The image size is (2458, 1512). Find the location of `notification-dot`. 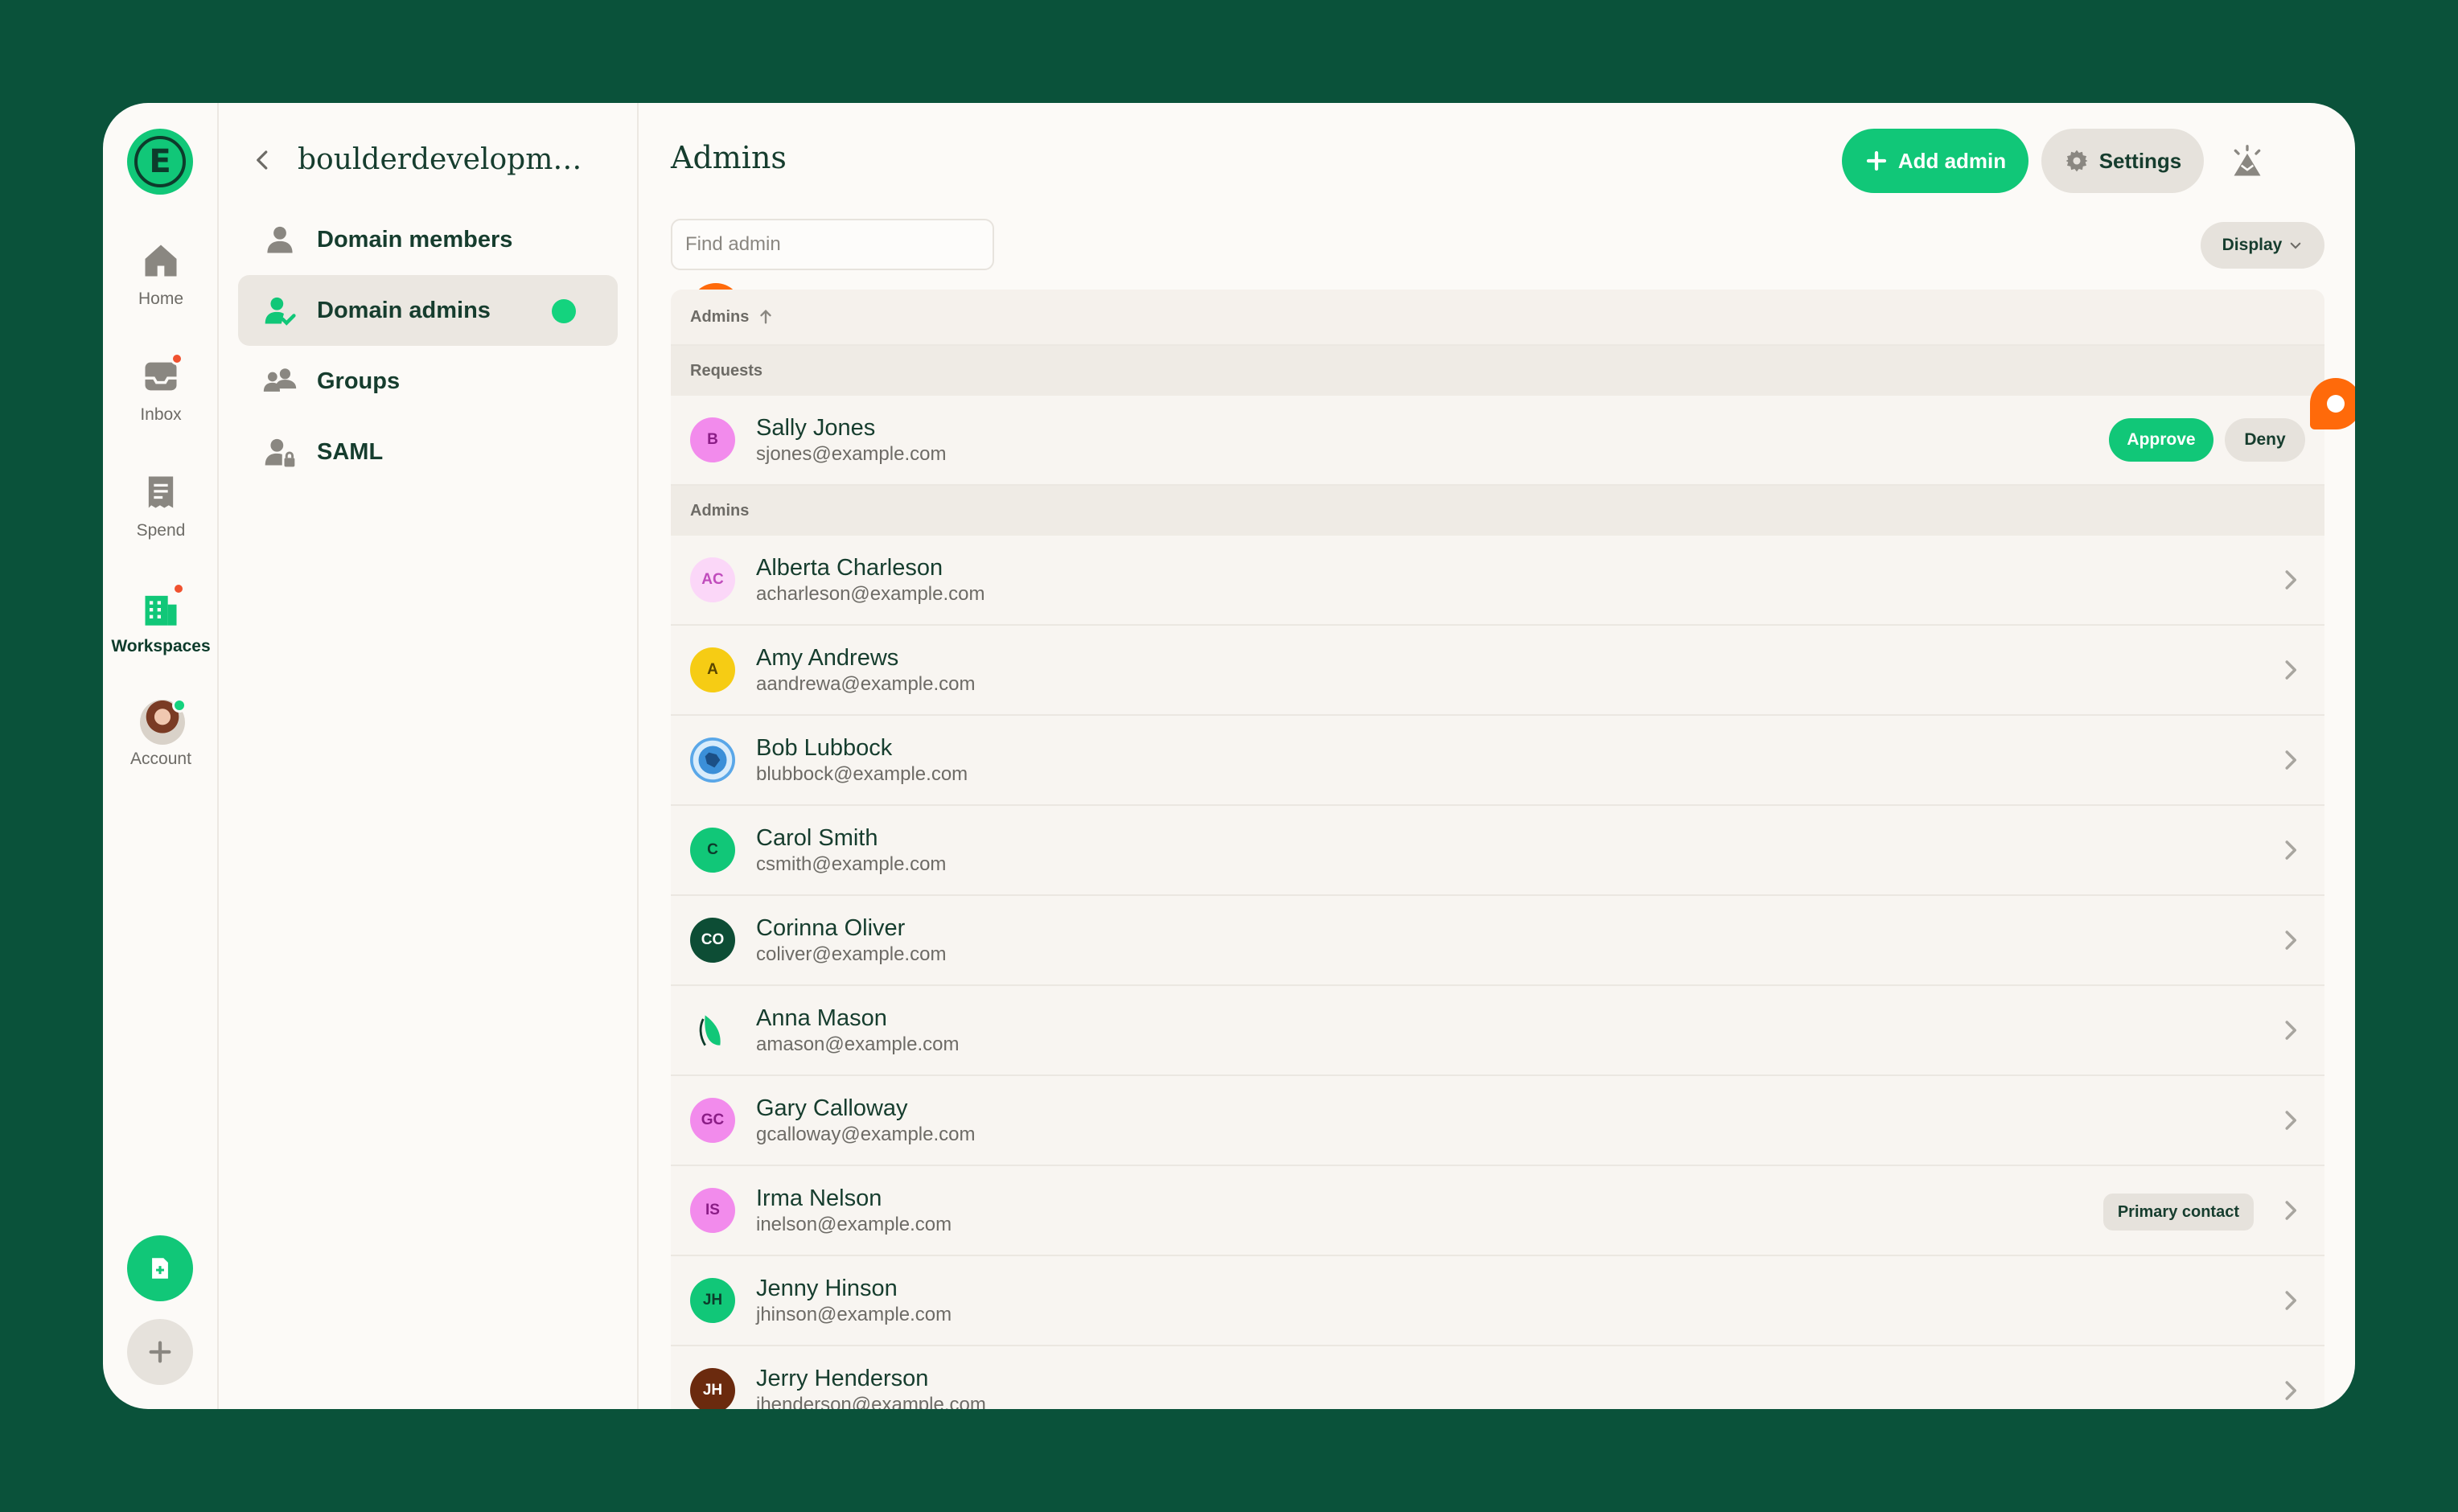

notification-dot is located at coordinates (178, 588).